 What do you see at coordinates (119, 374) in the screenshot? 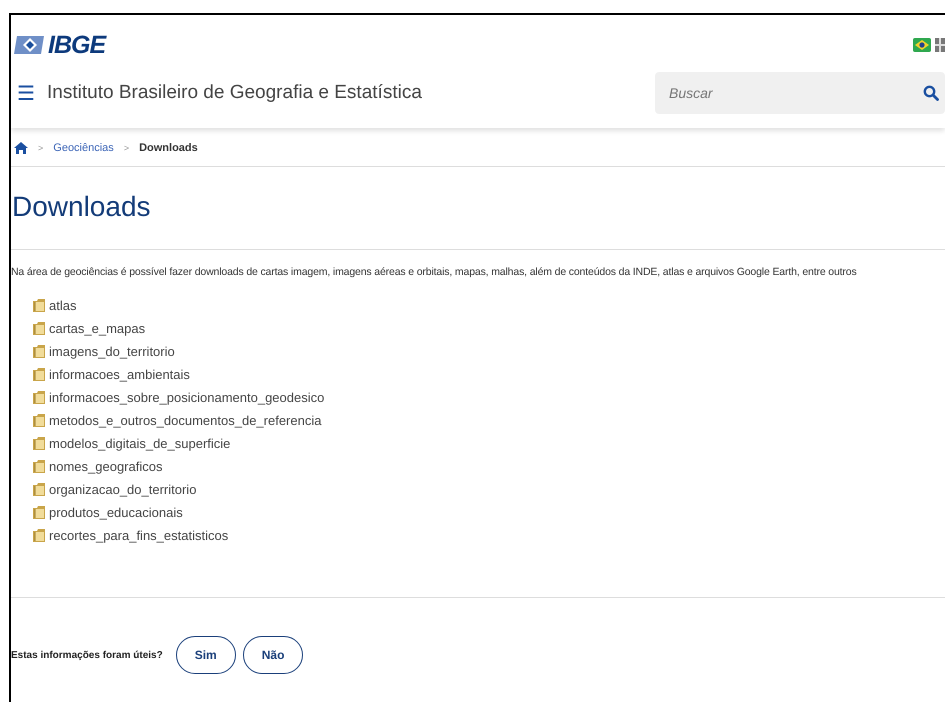
I see `folder-link: informacoes_ambientais` at bounding box center [119, 374].